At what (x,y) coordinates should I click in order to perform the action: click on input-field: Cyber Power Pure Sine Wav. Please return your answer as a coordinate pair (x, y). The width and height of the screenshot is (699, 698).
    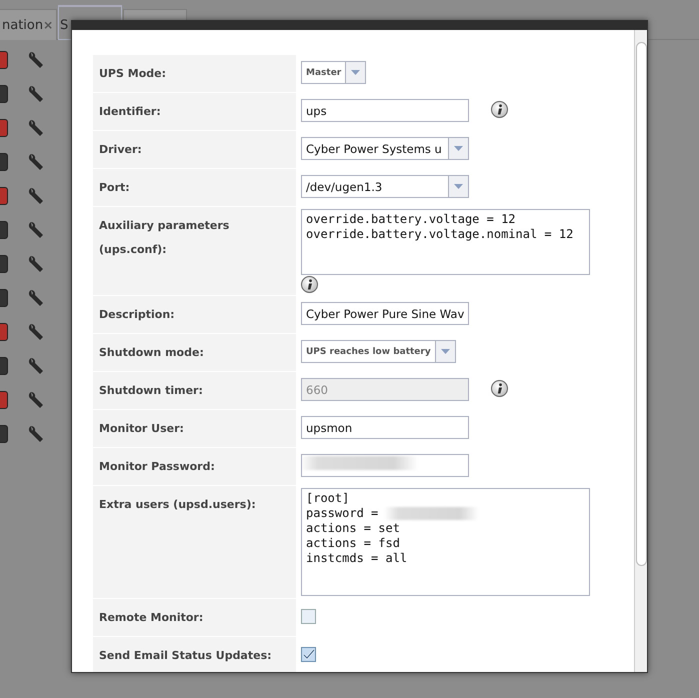
    Looking at the image, I should click on (385, 313).